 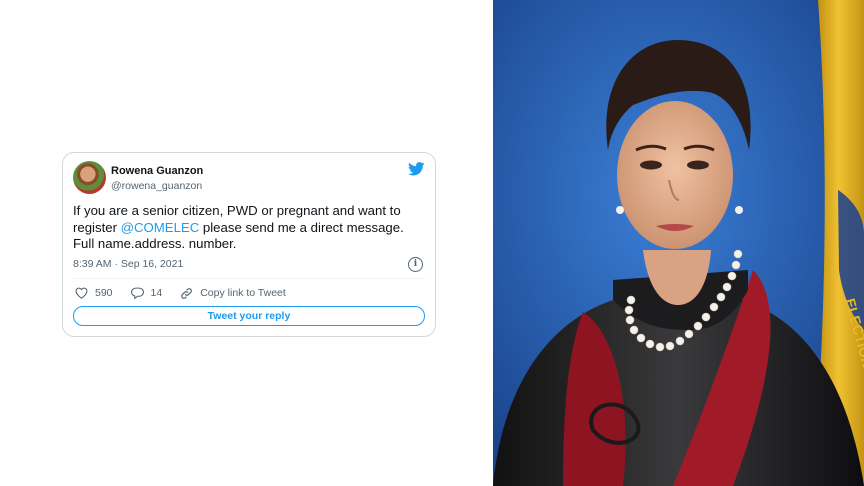 I want to click on divider, so click(x=249, y=278).